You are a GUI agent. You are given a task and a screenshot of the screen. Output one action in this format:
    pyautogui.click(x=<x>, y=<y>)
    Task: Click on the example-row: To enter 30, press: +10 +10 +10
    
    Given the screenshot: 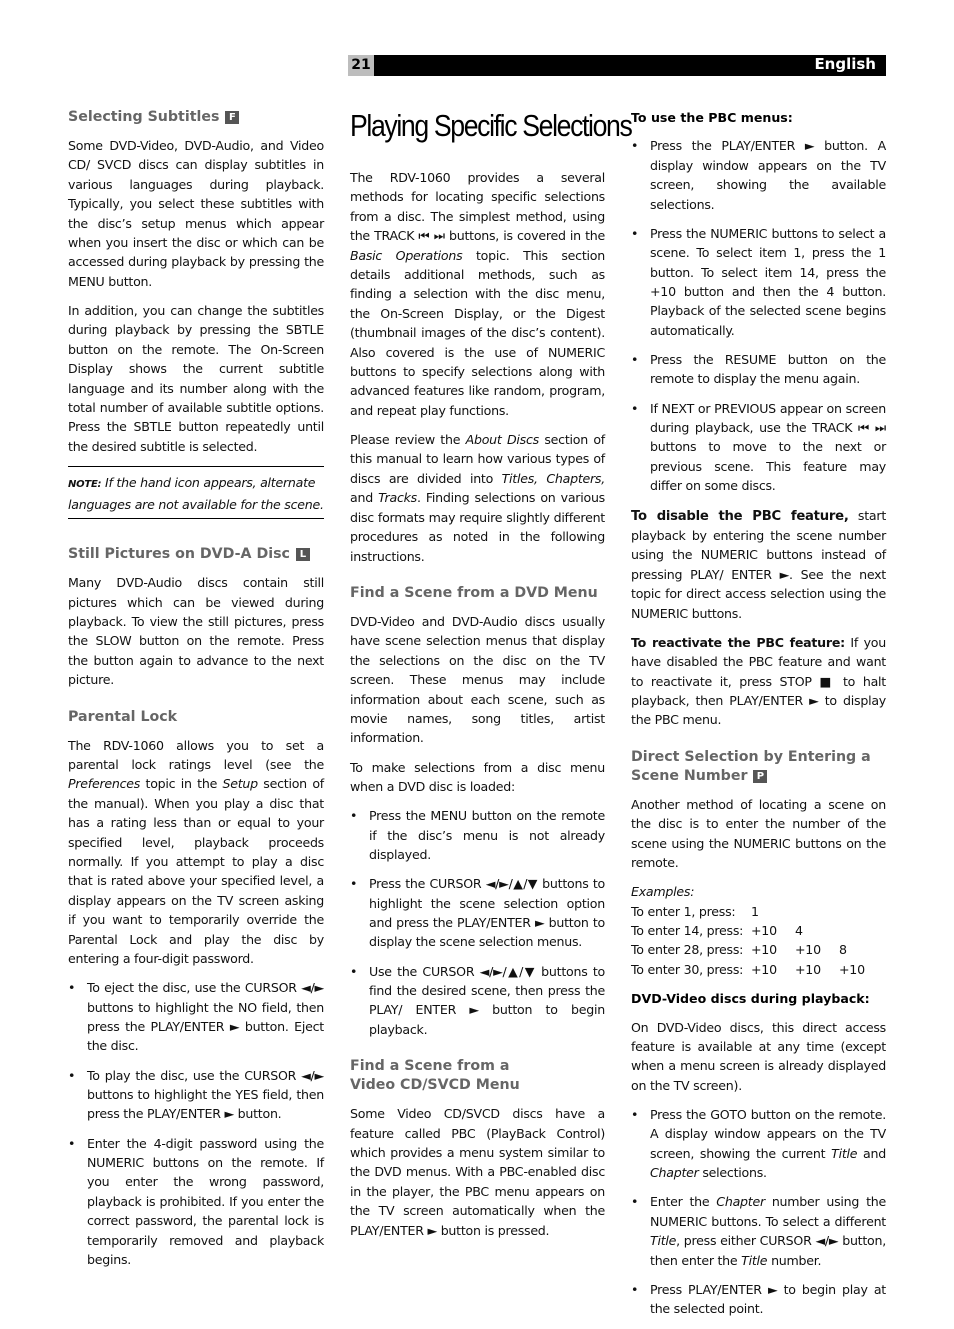 What is the action you would take?
    pyautogui.click(x=758, y=969)
    